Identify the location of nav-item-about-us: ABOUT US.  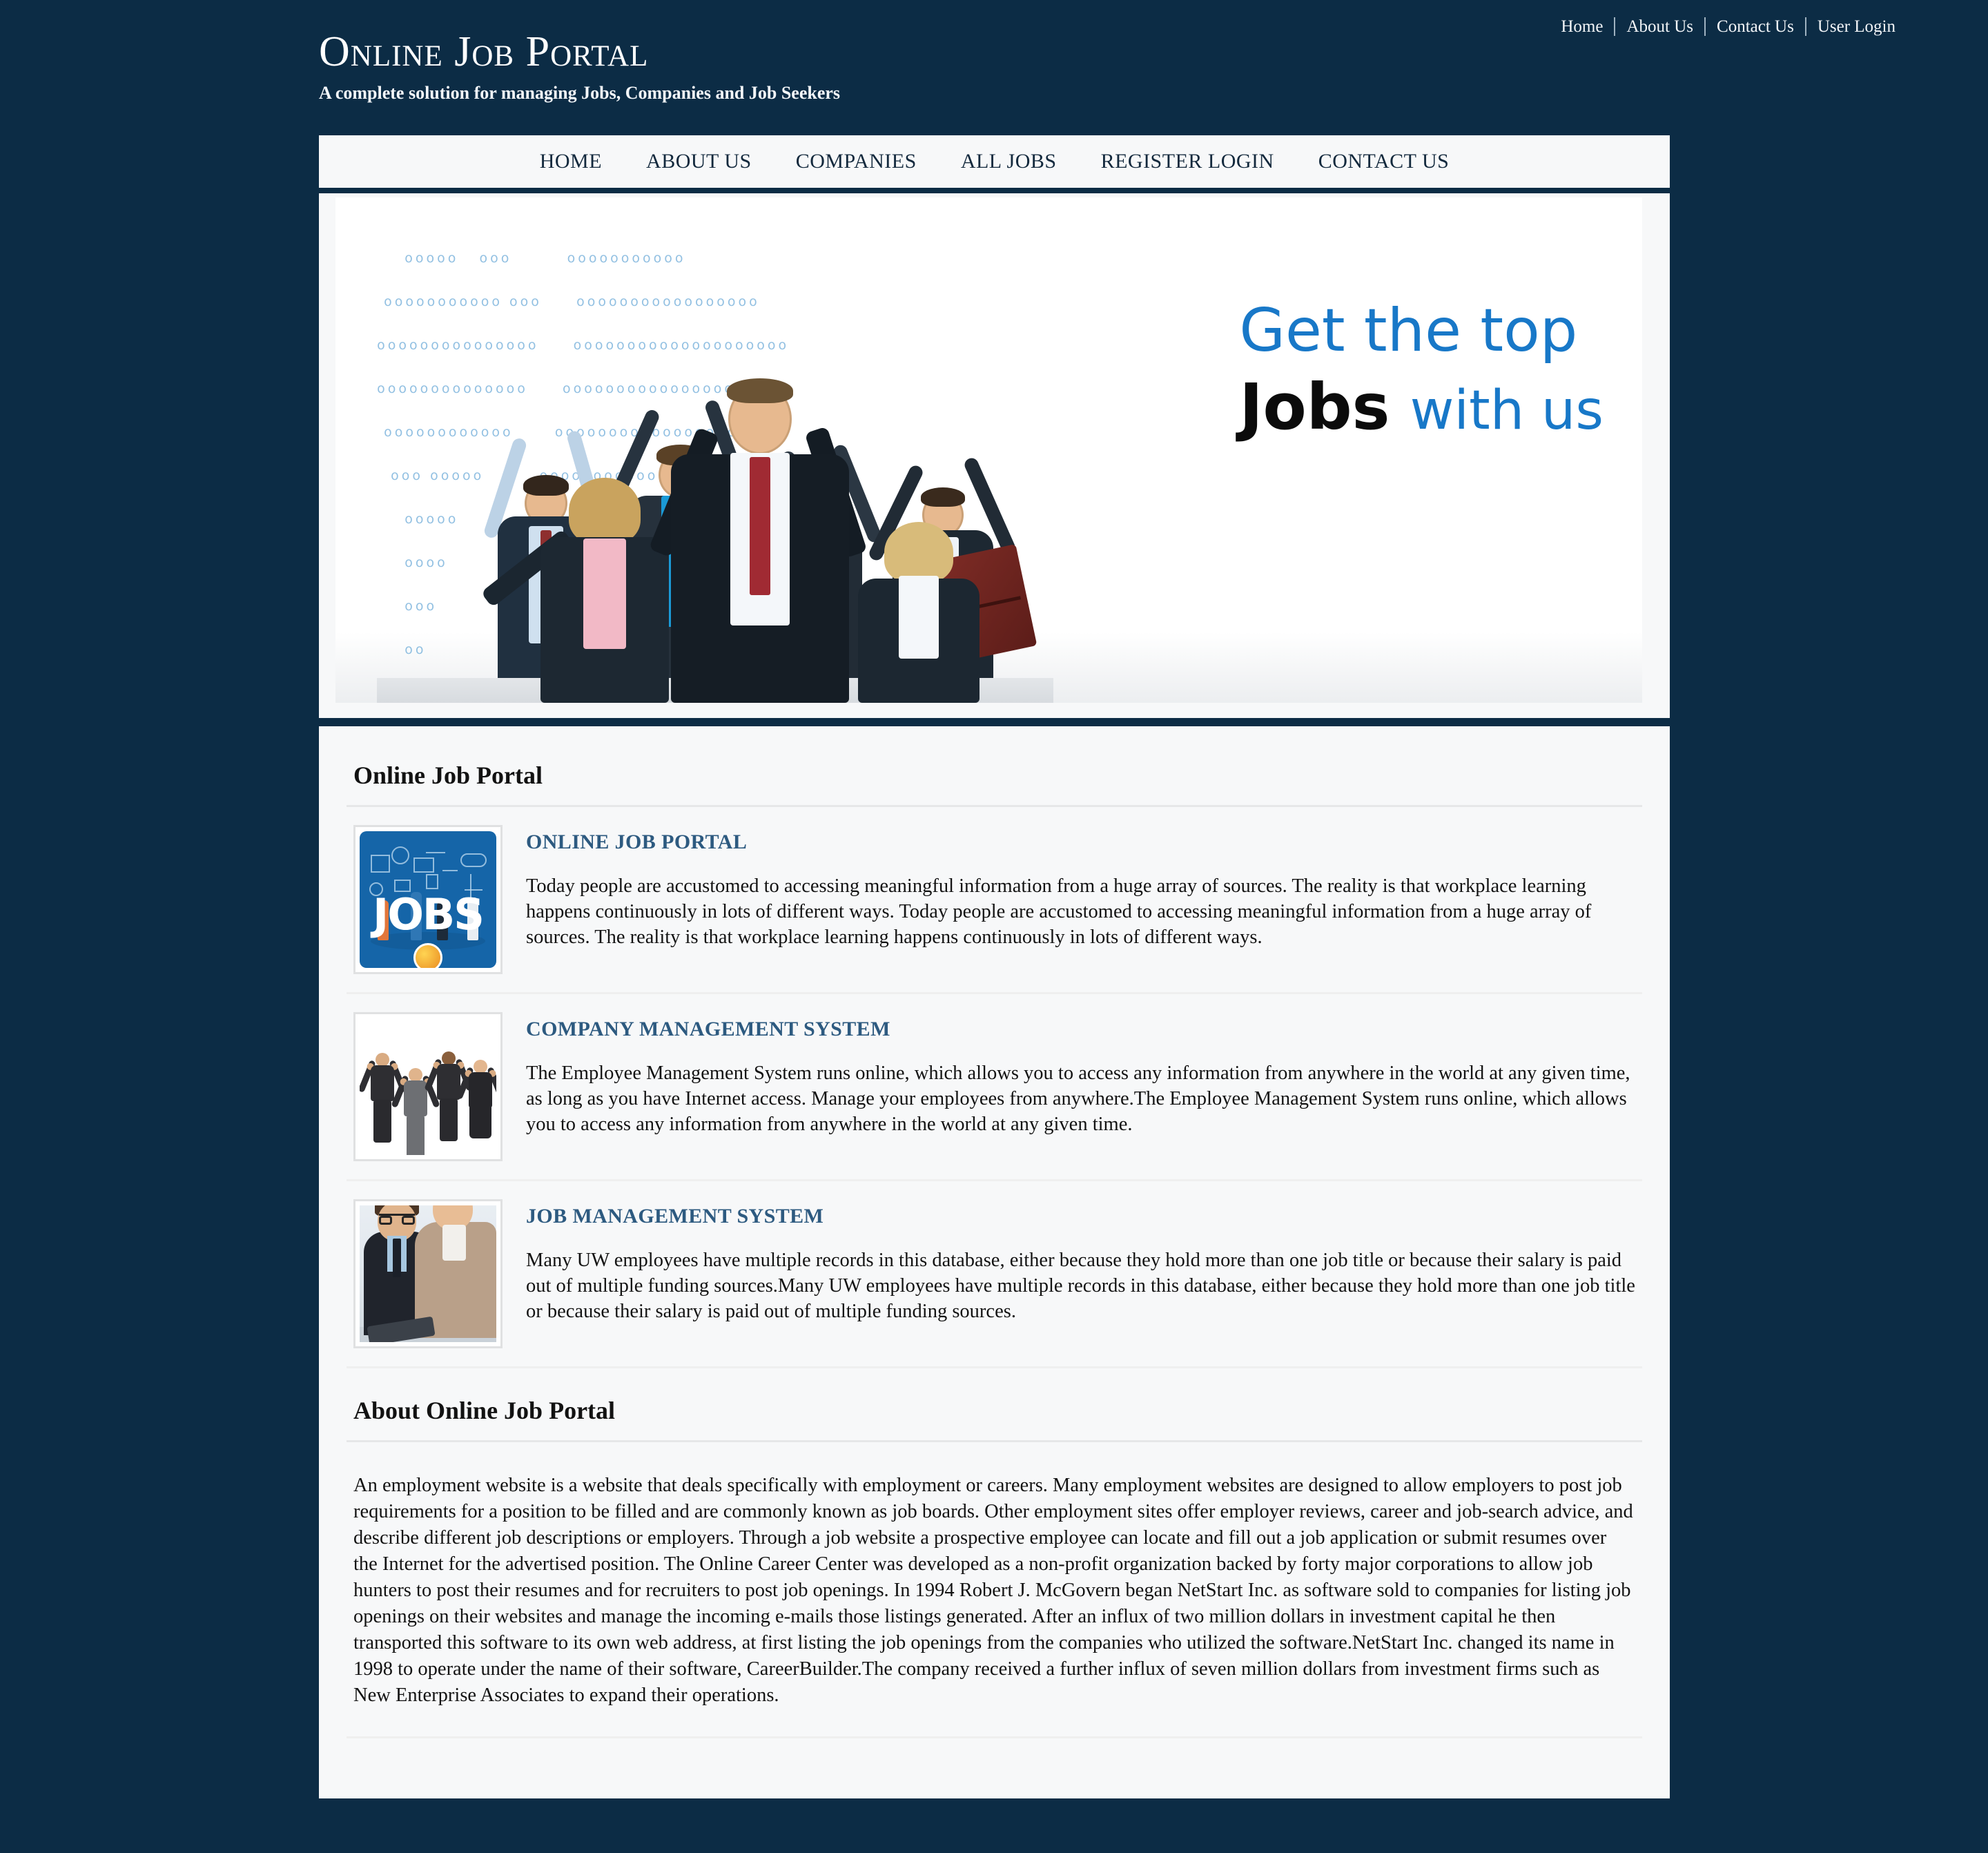
(699, 162).